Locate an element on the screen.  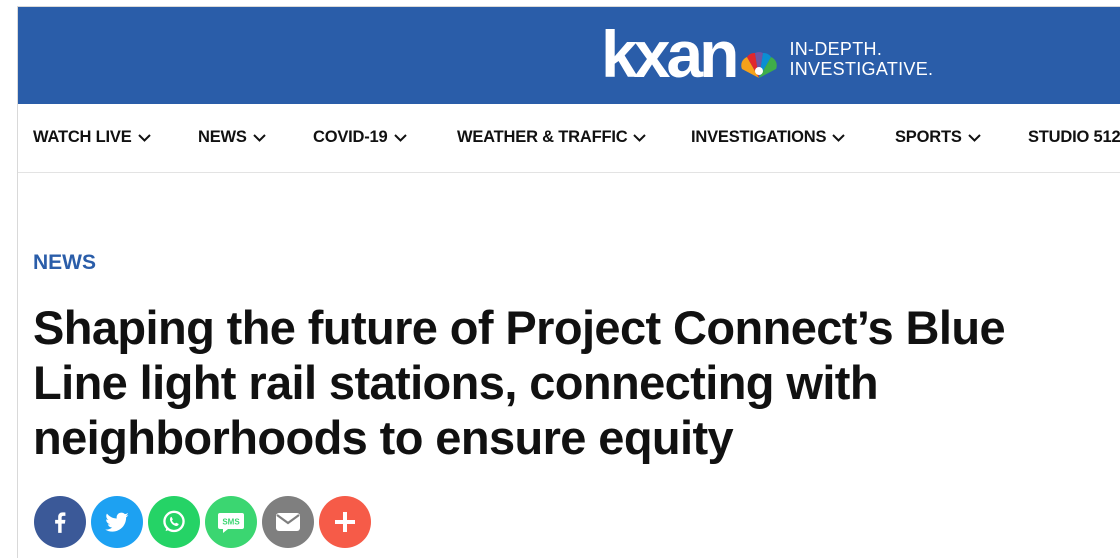
share-facebook-button is located at coordinates (60, 522).